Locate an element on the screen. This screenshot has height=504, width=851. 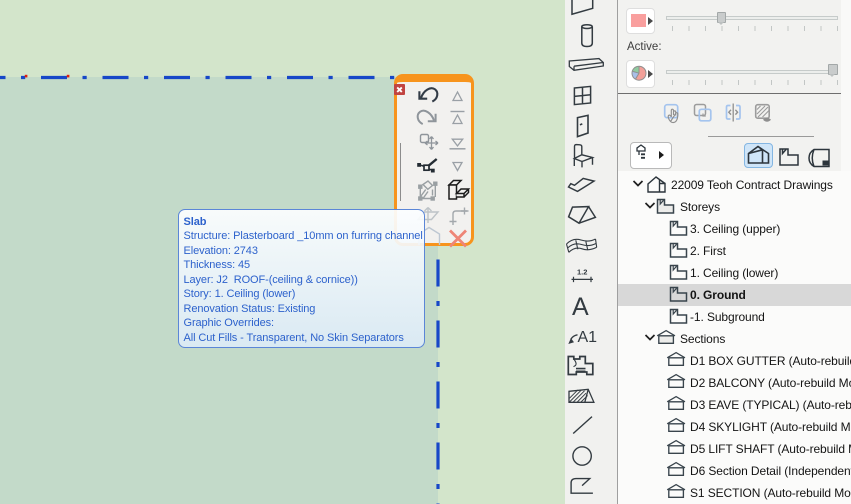
svg-text: A is located at coordinates (580, 307).